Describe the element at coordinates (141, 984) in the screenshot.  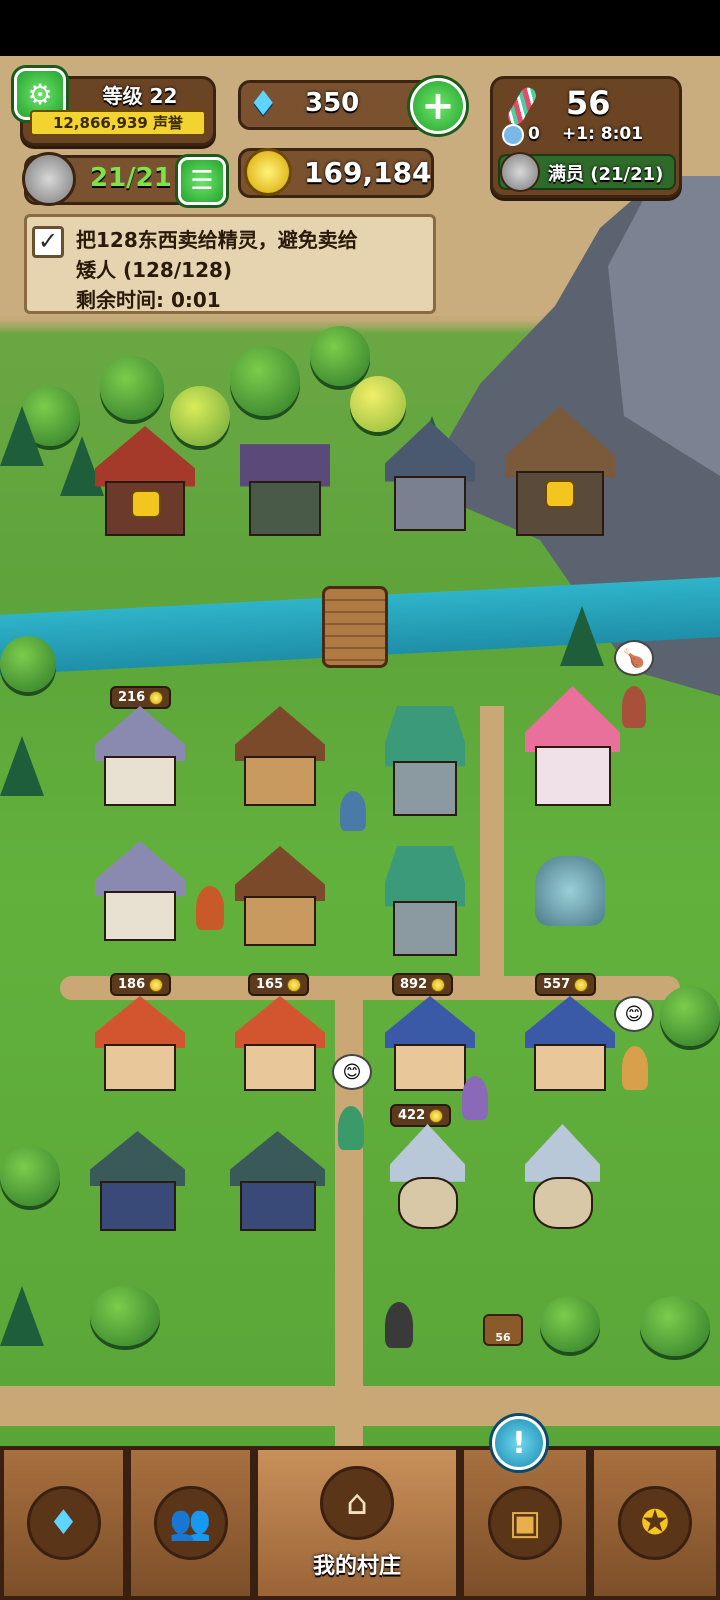
I see `production-badge: 186` at that location.